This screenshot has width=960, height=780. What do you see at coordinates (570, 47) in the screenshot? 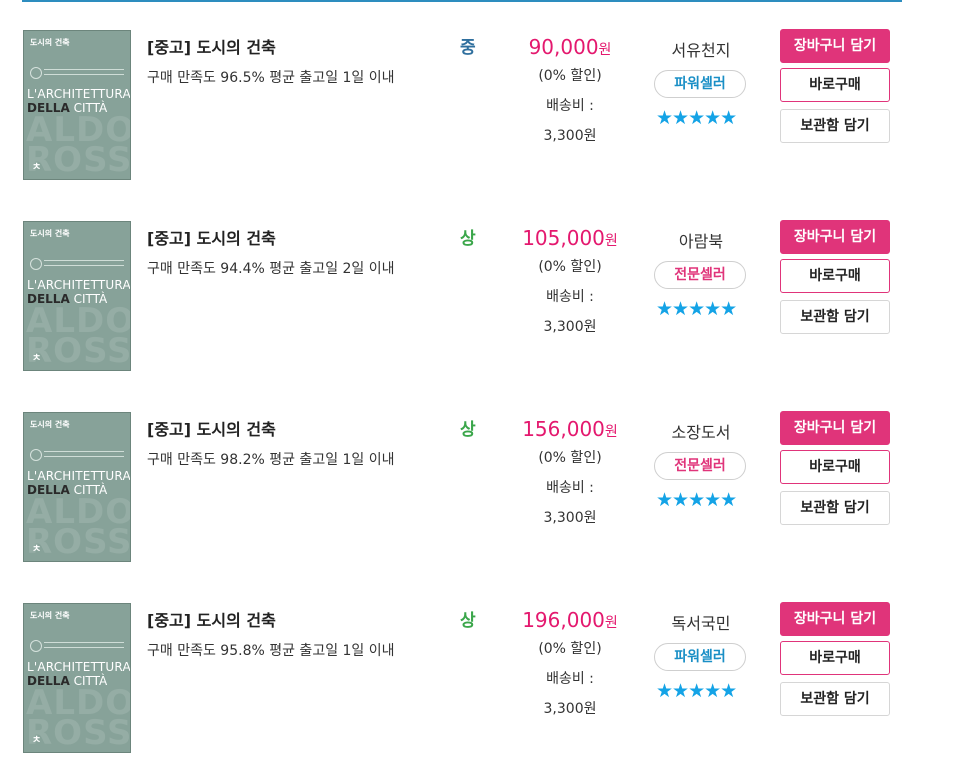
I see `price: 90,000원` at bounding box center [570, 47].